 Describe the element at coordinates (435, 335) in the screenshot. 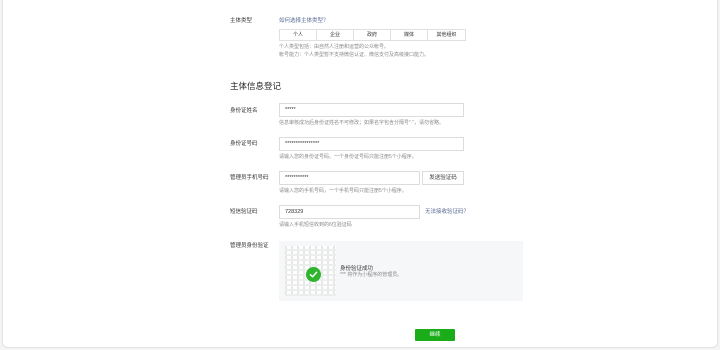

I see `continue-button: 继续` at that location.